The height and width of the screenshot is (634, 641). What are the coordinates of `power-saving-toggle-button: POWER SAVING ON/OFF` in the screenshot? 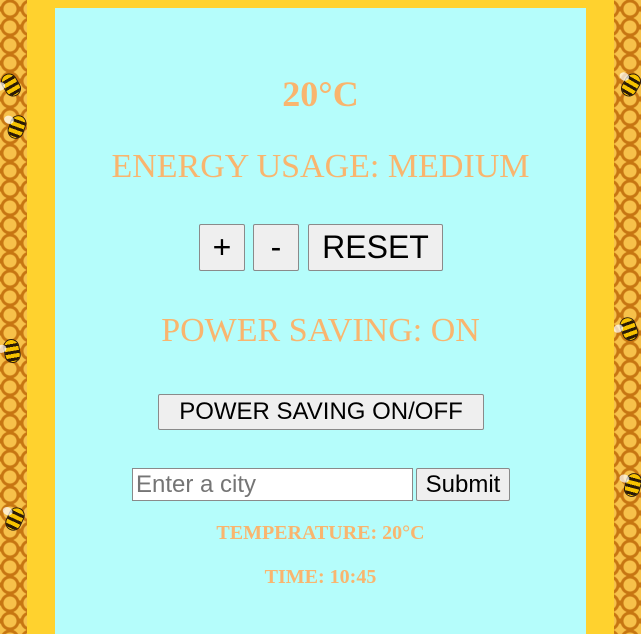 It's located at (321, 412).